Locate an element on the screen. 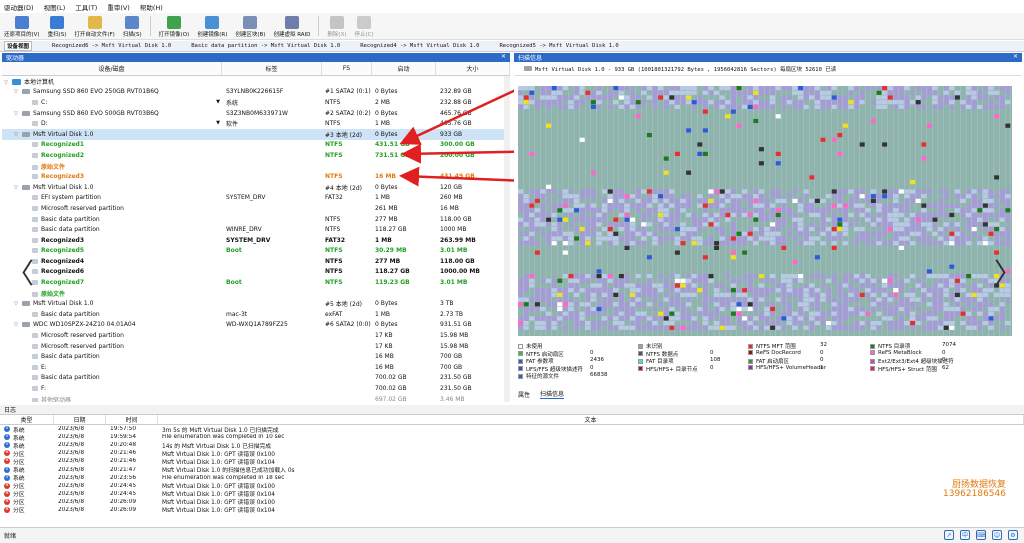  expand-icon: ↗ is located at coordinates (949, 535).